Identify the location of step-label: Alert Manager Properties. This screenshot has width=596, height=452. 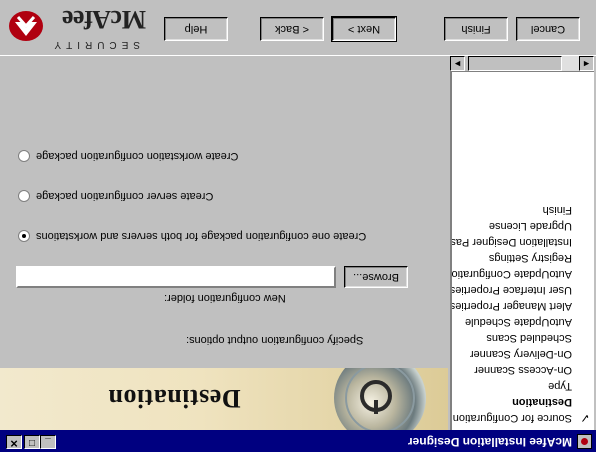
(511, 306).